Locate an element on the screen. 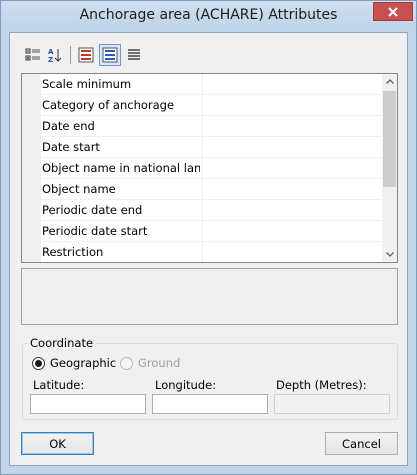 The height and width of the screenshot is (475, 417). radio-button-checked is located at coordinates (38, 363).